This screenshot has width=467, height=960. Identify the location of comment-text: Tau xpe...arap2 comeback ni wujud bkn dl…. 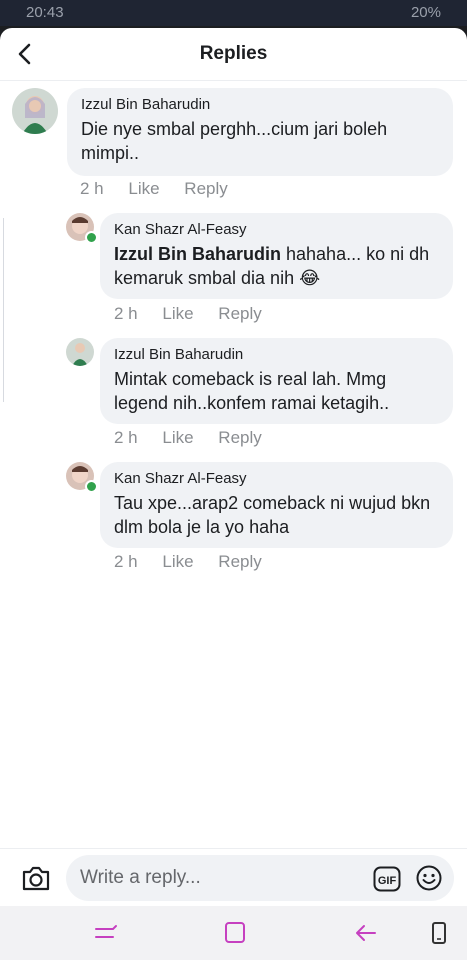
(272, 515).